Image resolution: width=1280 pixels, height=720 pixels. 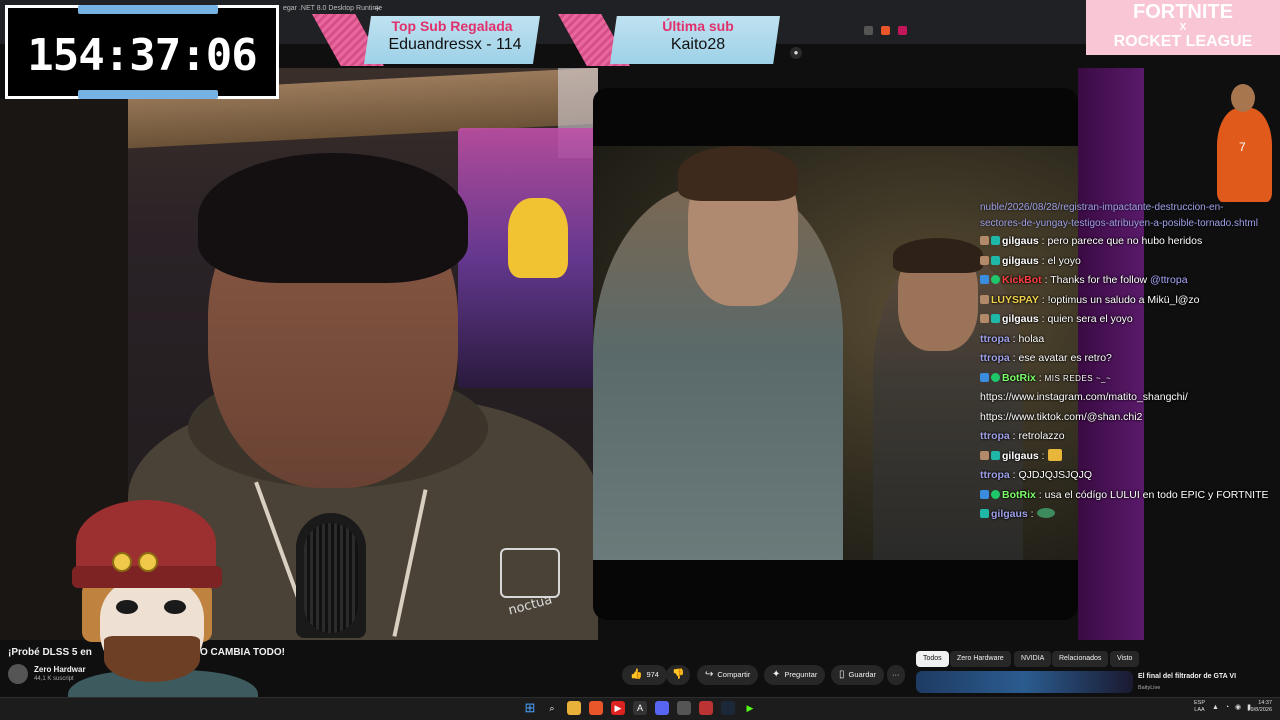 I want to click on top-sub-value: Eduandressx - 114, so click(x=455, y=44).